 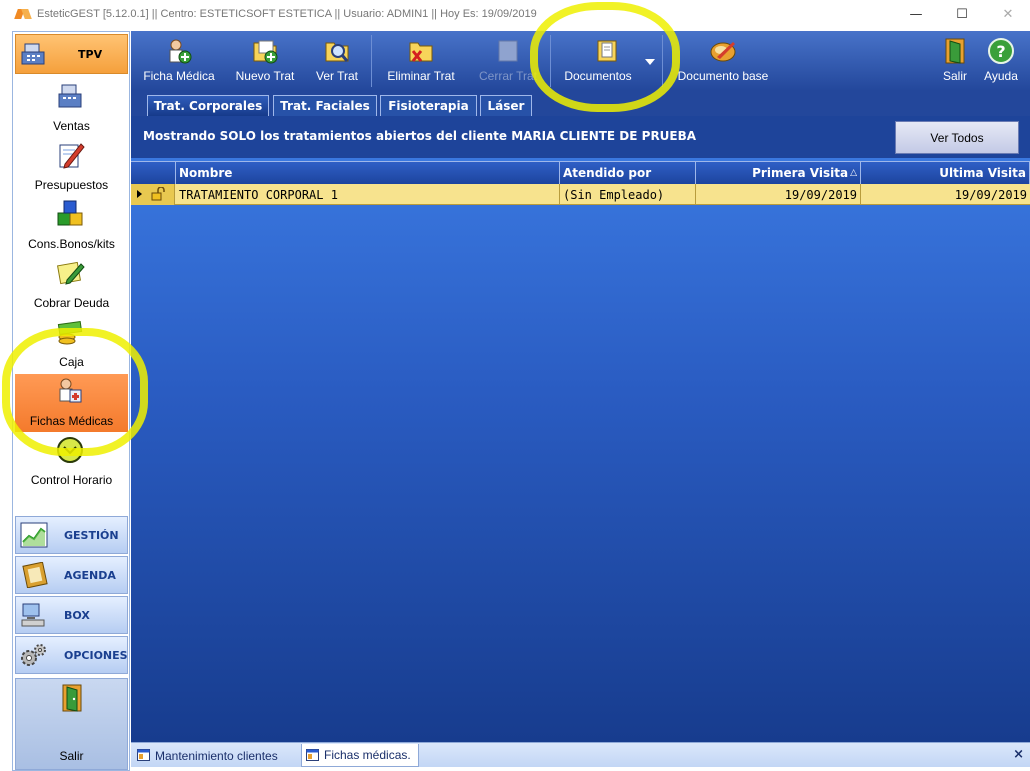 I want to click on chart-icon, so click(x=34, y=535).